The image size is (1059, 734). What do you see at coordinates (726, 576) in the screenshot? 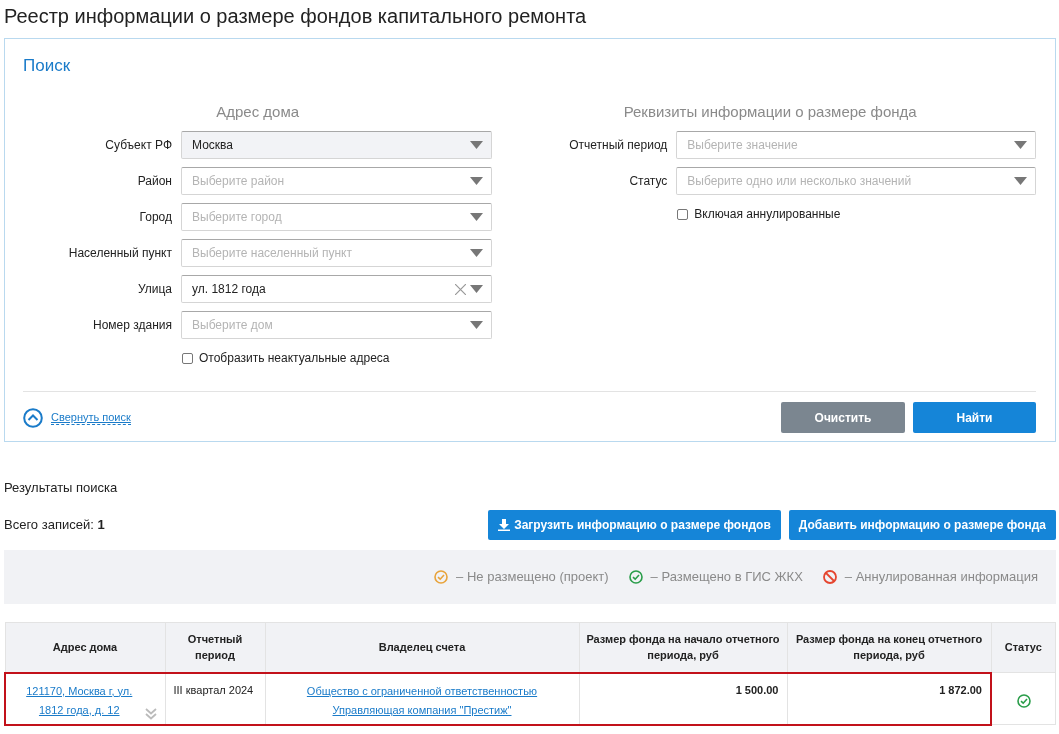
I see `legend-label: – Размещено в ГИС ЖКХ` at bounding box center [726, 576].